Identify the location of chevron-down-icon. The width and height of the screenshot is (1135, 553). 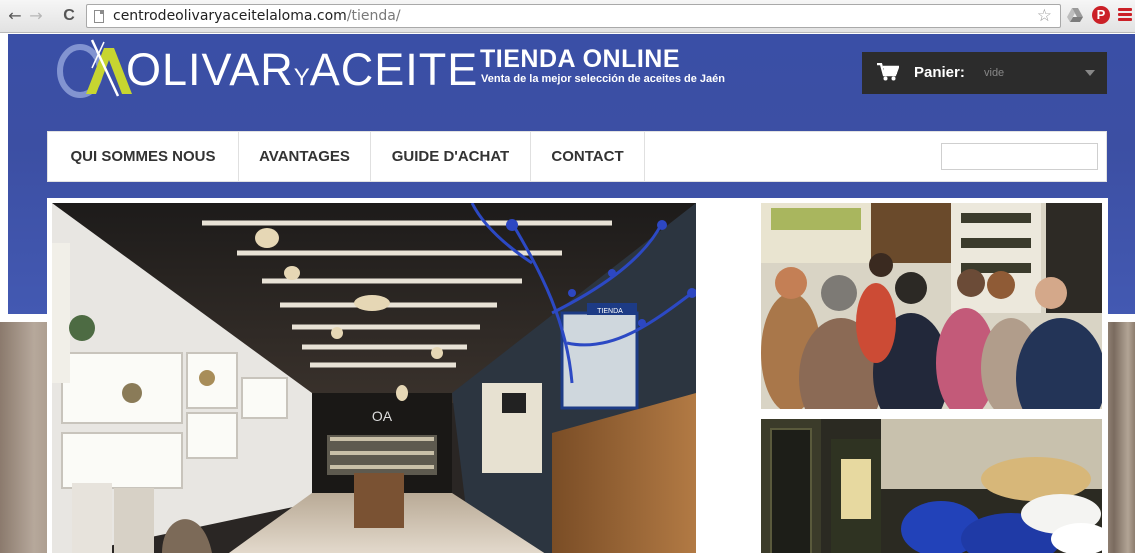
(1090, 73).